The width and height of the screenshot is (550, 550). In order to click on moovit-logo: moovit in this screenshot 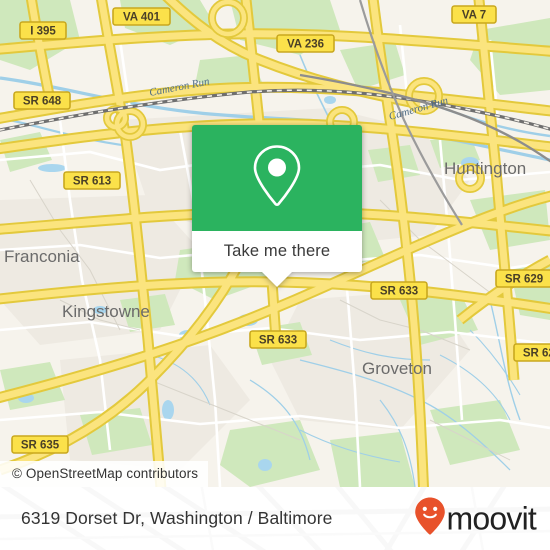, I will do `click(475, 518)`.